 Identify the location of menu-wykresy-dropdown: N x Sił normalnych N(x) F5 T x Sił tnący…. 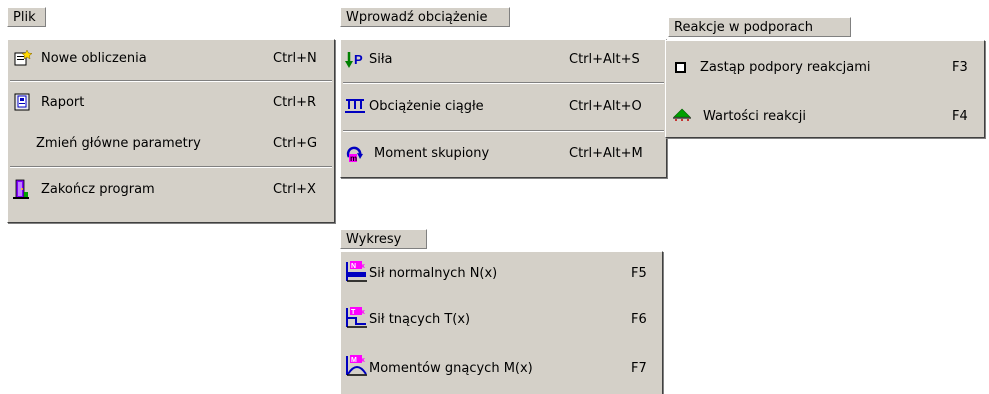
(501, 322).